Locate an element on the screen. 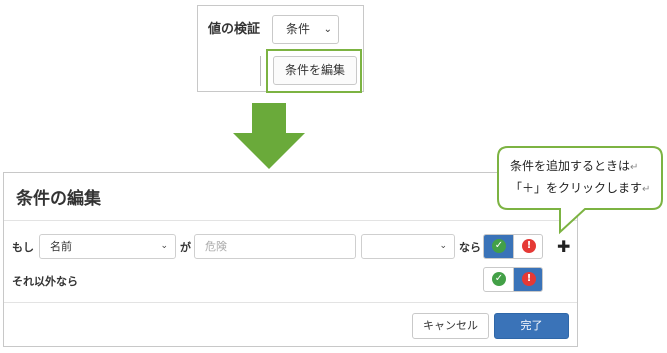 The width and height of the screenshot is (667, 353). callout-line-2: 「＋」をクリックします↵ is located at coordinates (580, 188).